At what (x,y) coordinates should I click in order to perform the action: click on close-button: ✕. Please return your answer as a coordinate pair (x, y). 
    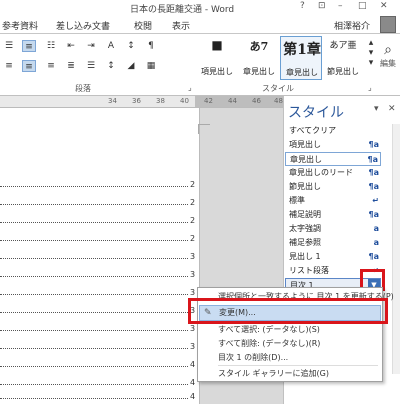
    Looking at the image, I should click on (384, 6).